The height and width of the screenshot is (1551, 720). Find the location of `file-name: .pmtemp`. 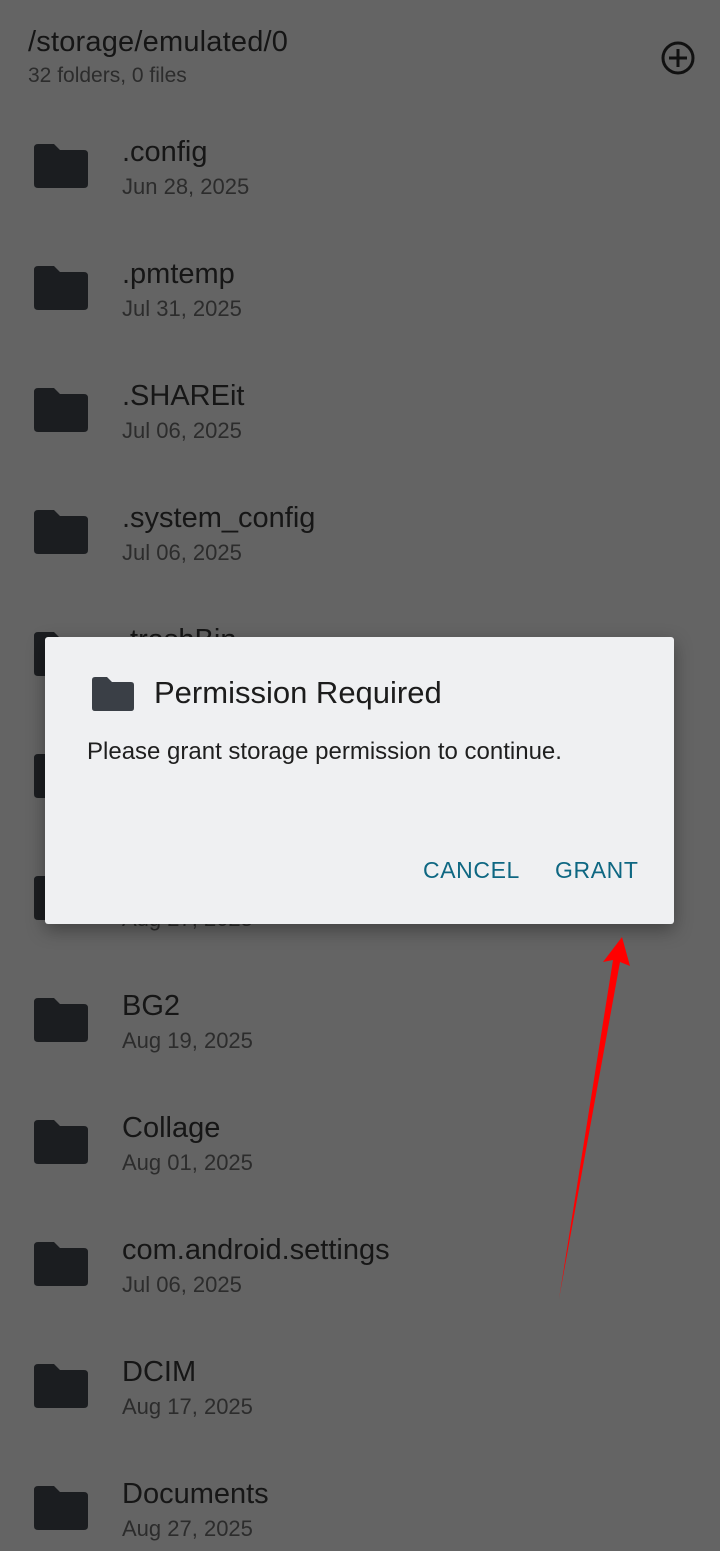

file-name: .pmtemp is located at coordinates (178, 274).